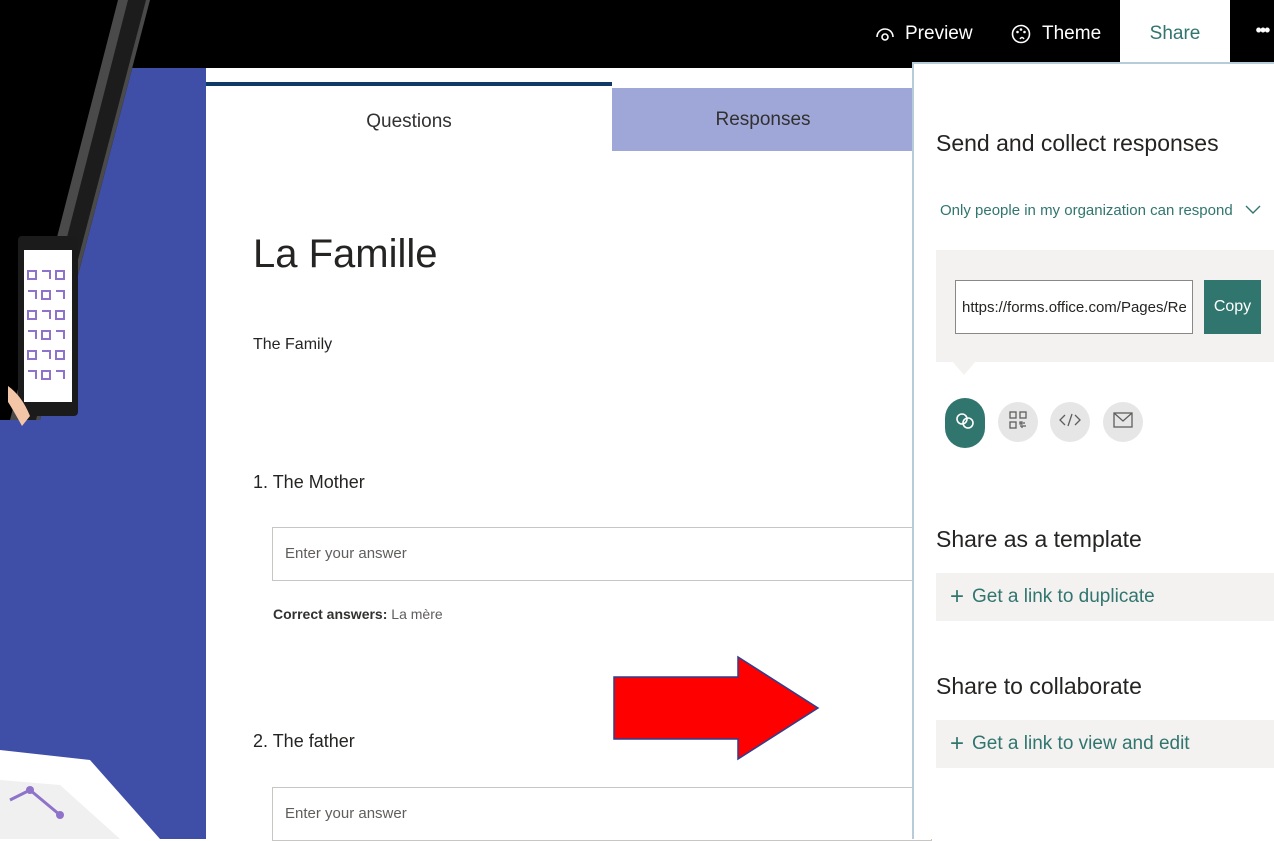 The image size is (1274, 841). I want to click on correct-answers: Correct answers: La mère, so click(358, 614).